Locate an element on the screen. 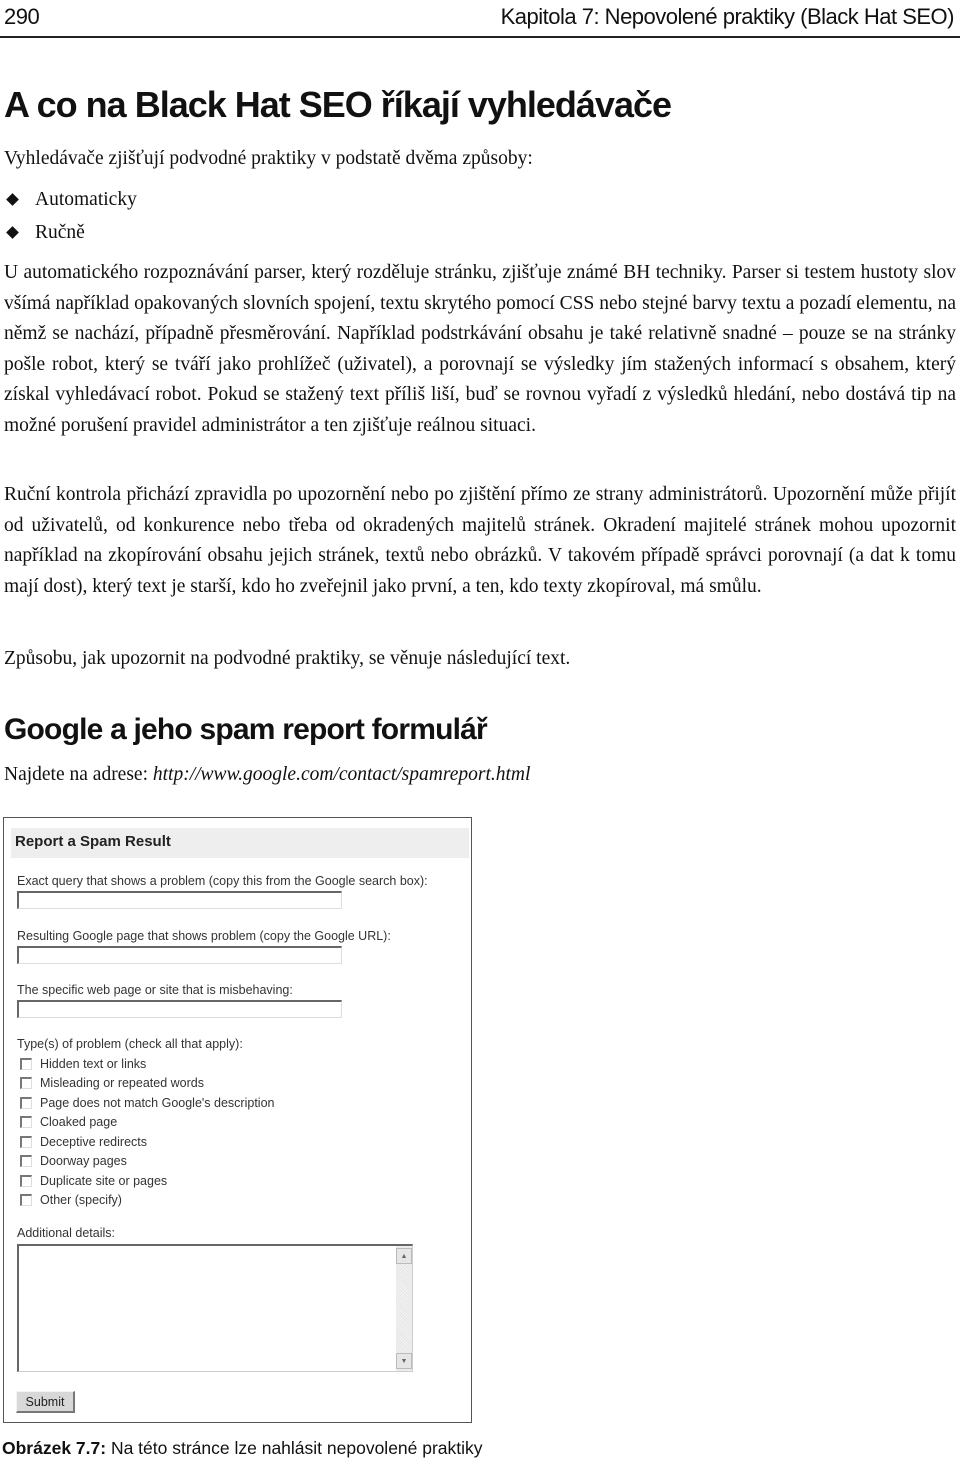 Image resolution: width=960 pixels, height=1464 pixels. site-input is located at coordinates (179, 1009).